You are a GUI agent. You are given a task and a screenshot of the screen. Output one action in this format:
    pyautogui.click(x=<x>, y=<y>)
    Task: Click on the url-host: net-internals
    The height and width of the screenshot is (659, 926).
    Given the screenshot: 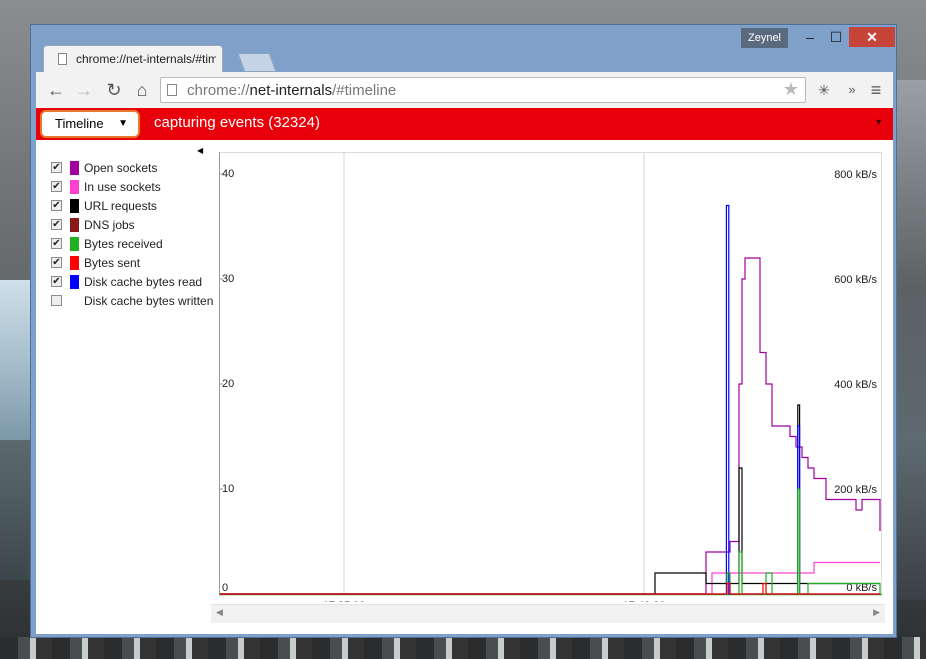 What is the action you would take?
    pyautogui.click(x=291, y=90)
    